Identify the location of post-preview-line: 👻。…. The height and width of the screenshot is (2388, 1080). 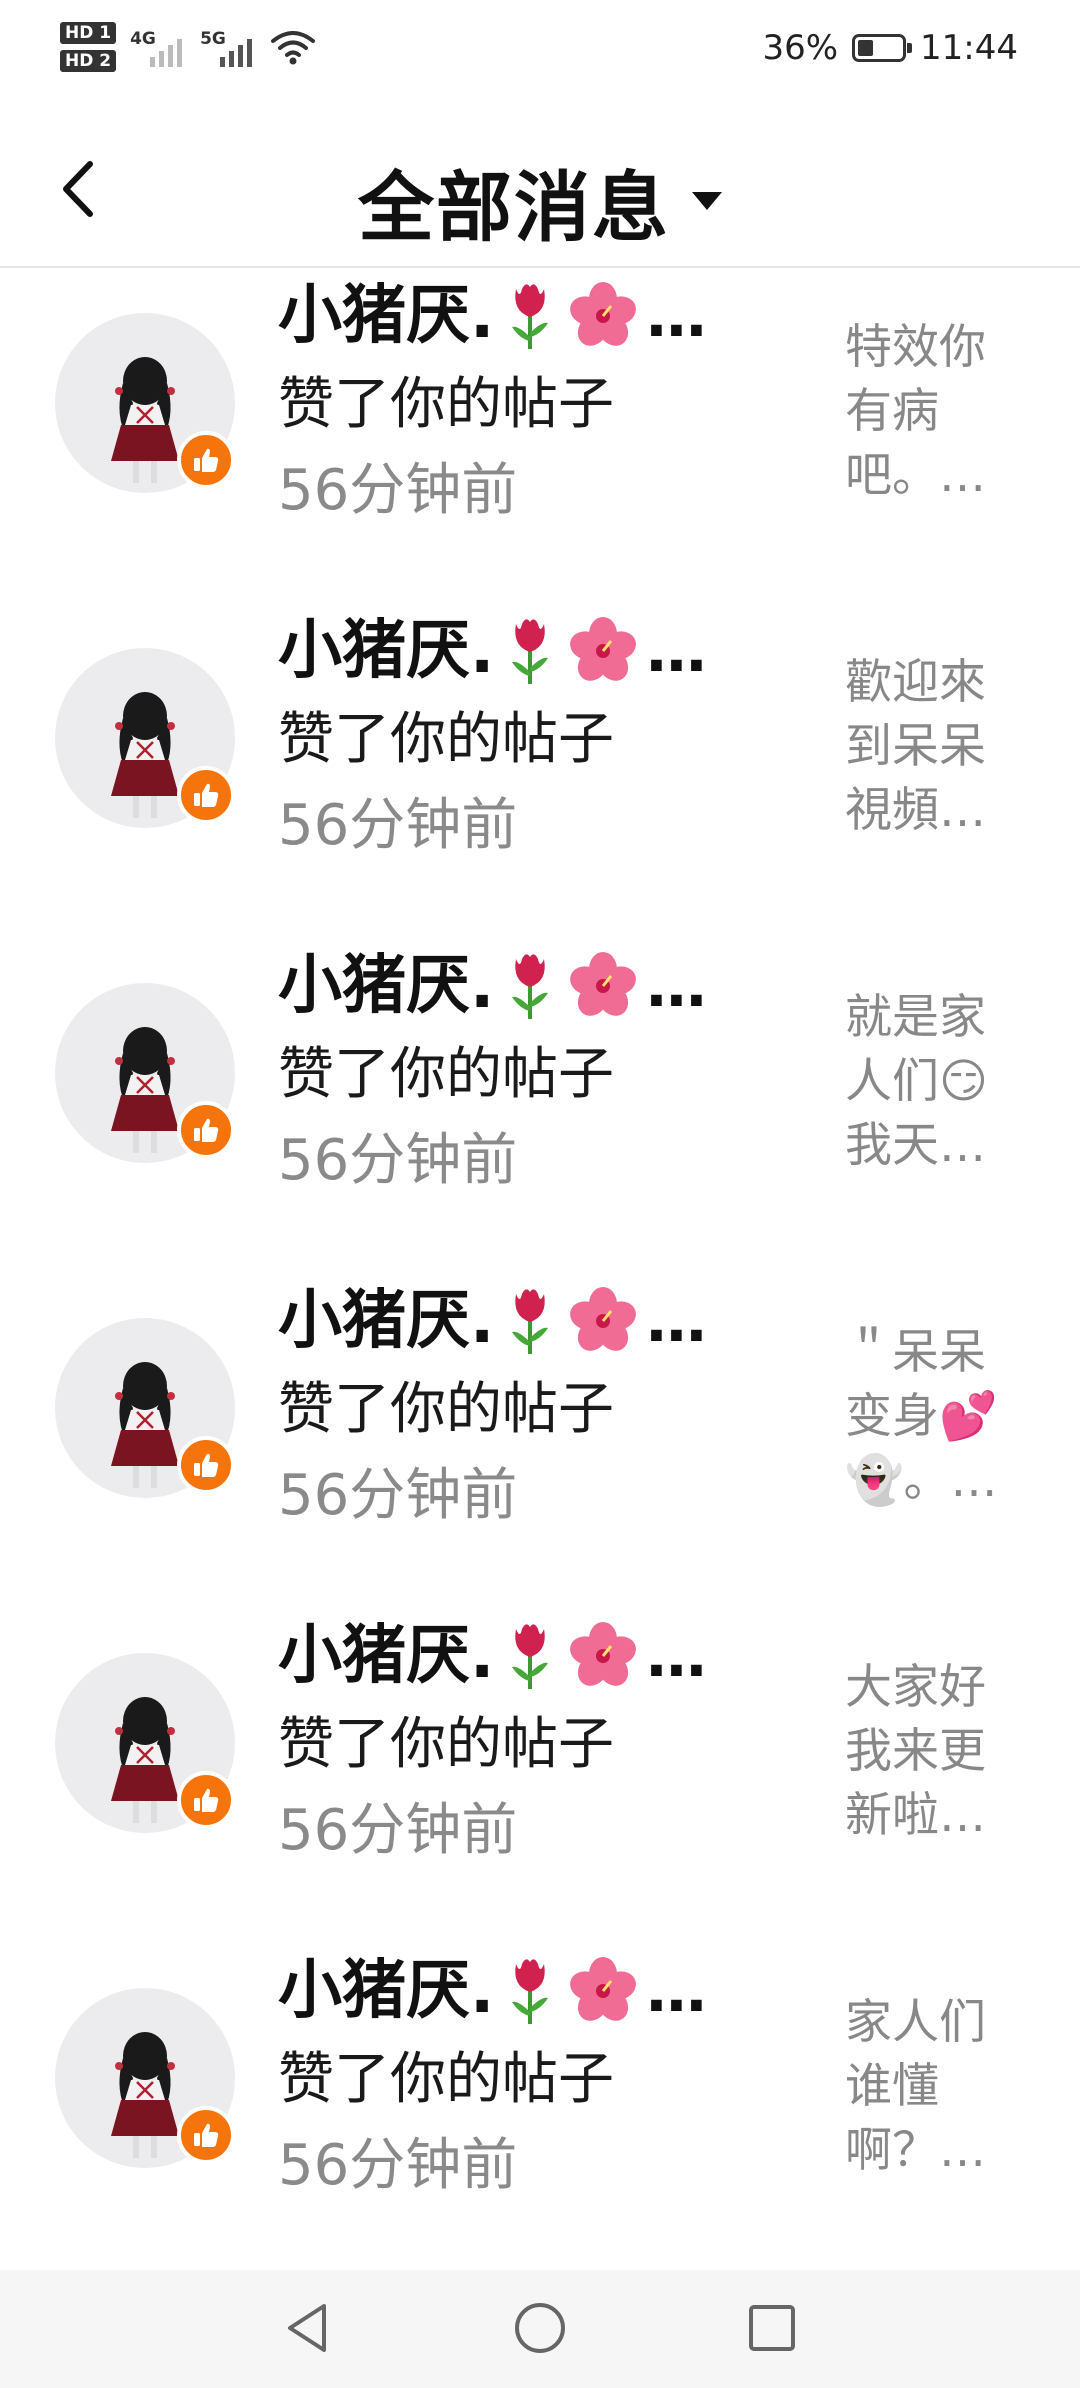
(921, 1480).